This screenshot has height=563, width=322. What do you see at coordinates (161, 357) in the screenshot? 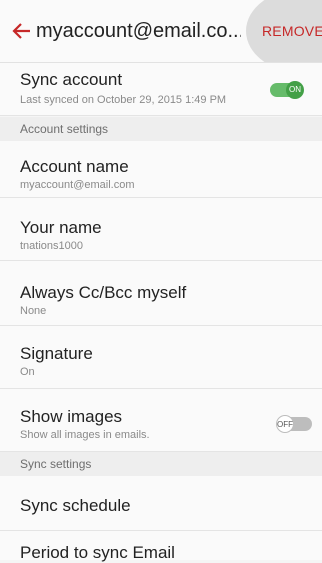
I see `signature-row: Signature On` at bounding box center [161, 357].